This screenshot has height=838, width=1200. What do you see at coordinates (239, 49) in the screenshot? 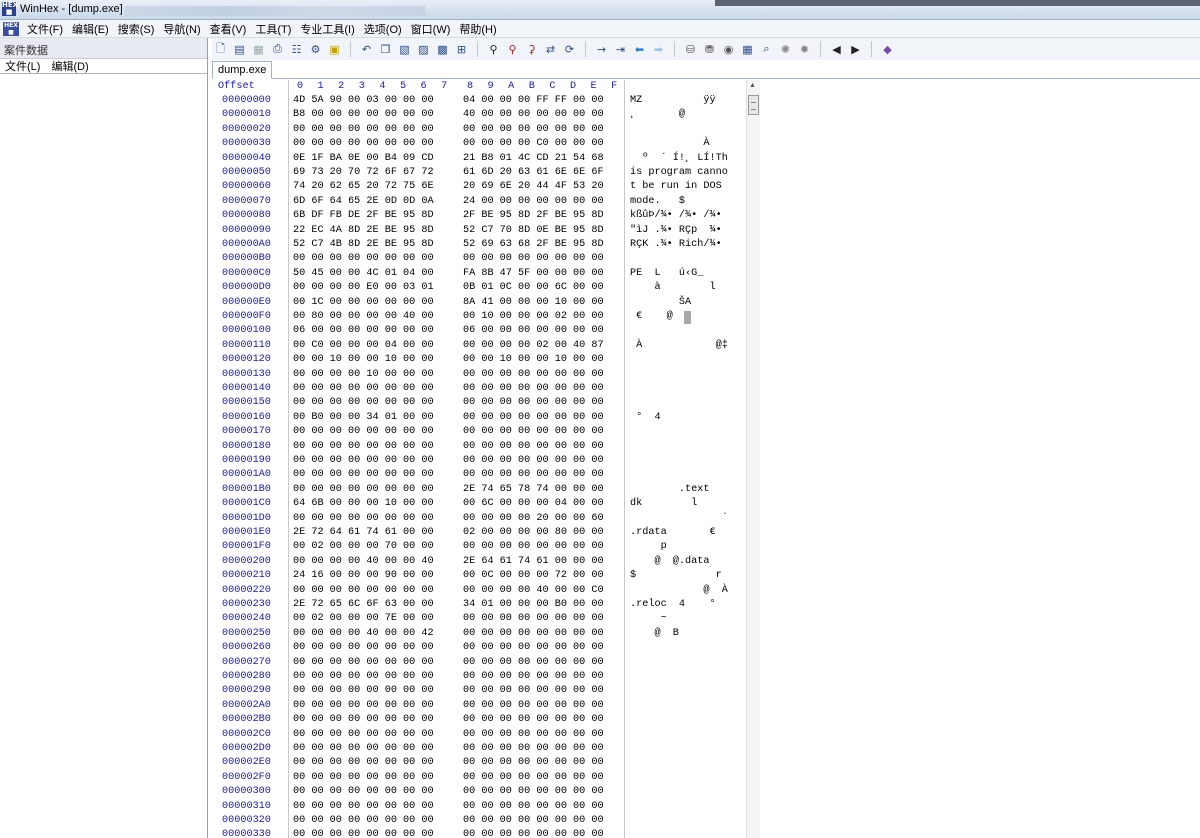
I see `open-file-icon: ▤` at bounding box center [239, 49].